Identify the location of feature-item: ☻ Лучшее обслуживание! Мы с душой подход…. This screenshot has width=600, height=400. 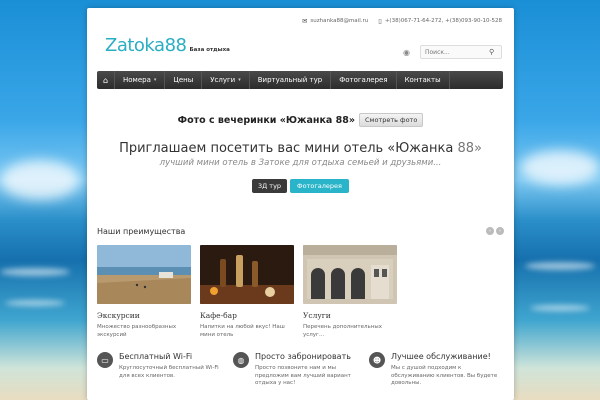
(437, 370).